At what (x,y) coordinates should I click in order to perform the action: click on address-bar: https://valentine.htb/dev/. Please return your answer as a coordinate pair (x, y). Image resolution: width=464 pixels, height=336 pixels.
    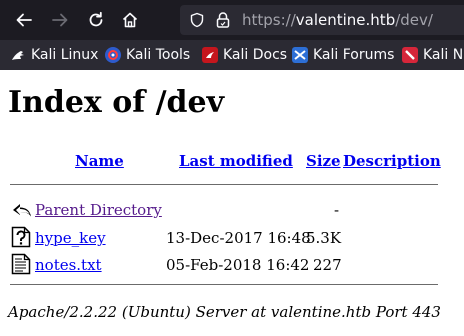
    Looking at the image, I should click on (322, 20).